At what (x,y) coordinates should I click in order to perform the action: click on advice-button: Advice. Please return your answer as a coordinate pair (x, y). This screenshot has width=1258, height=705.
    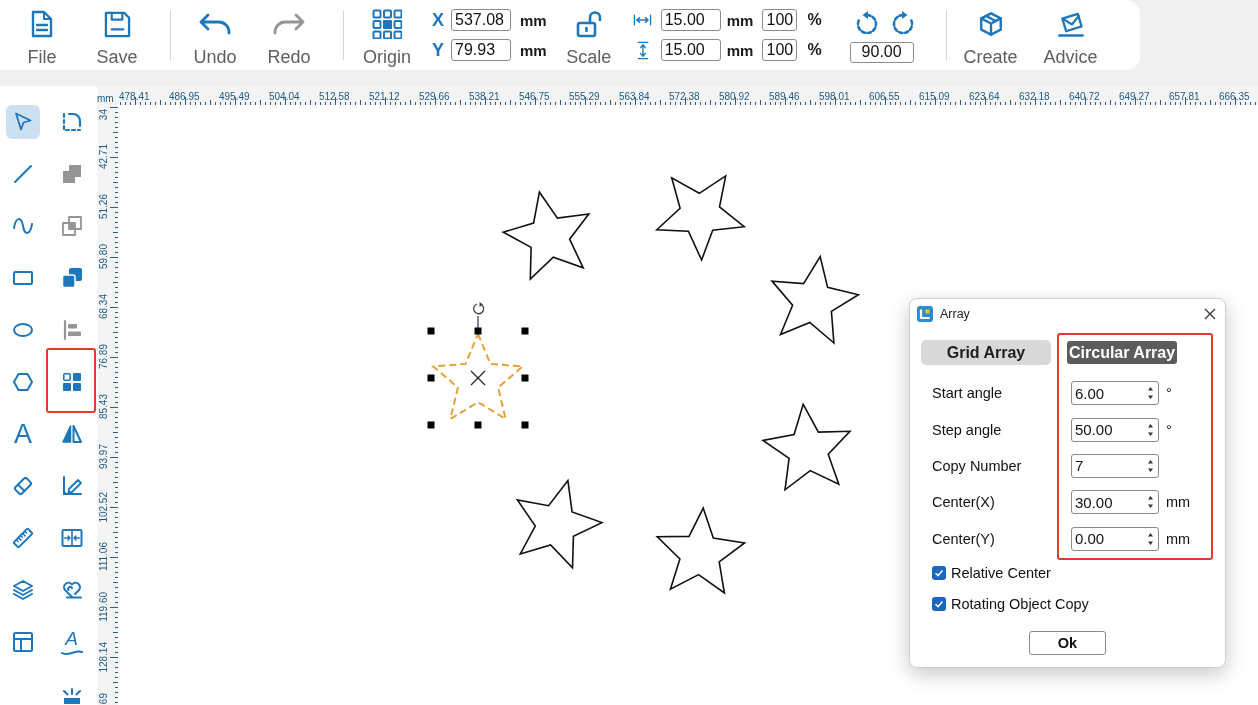
    Looking at the image, I should click on (1070, 35).